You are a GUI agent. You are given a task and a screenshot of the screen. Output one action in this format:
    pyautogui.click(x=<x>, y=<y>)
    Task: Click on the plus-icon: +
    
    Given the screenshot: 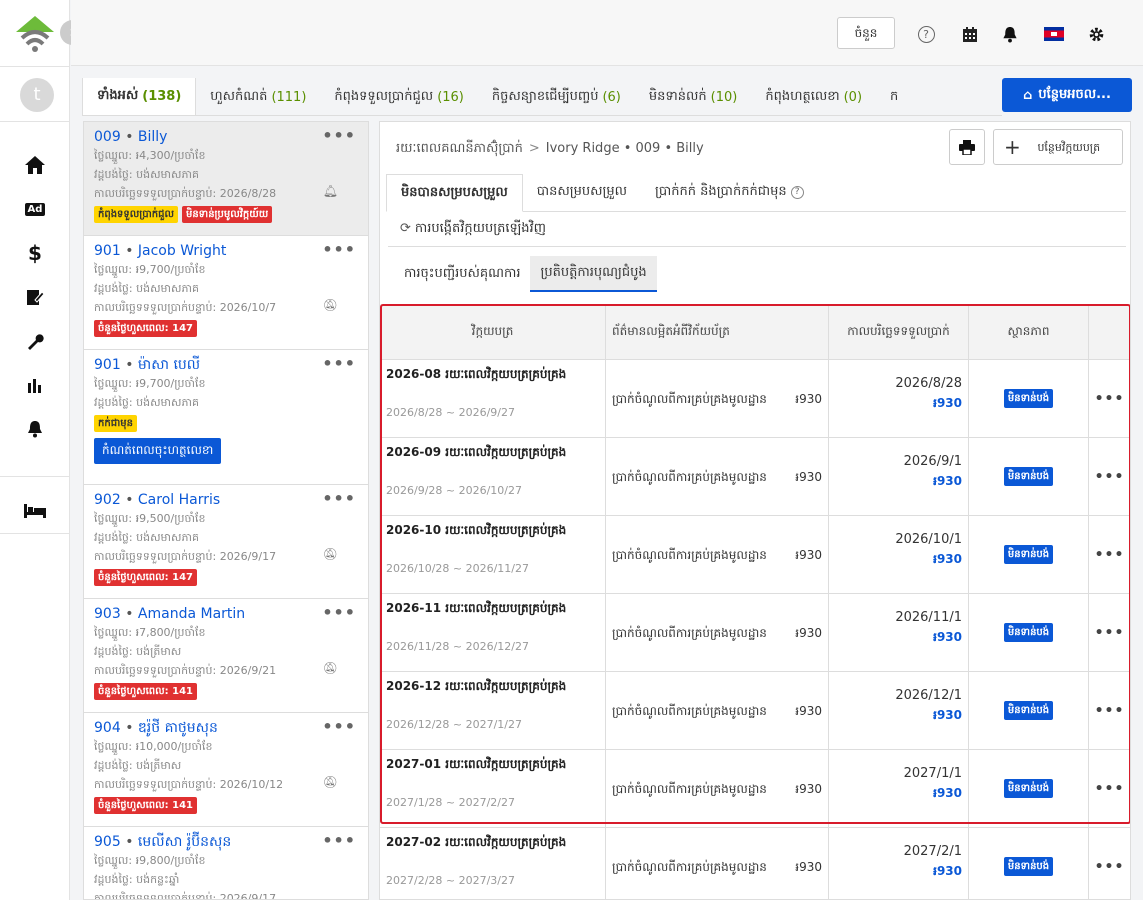 What is the action you would take?
    pyautogui.click(x=1012, y=146)
    